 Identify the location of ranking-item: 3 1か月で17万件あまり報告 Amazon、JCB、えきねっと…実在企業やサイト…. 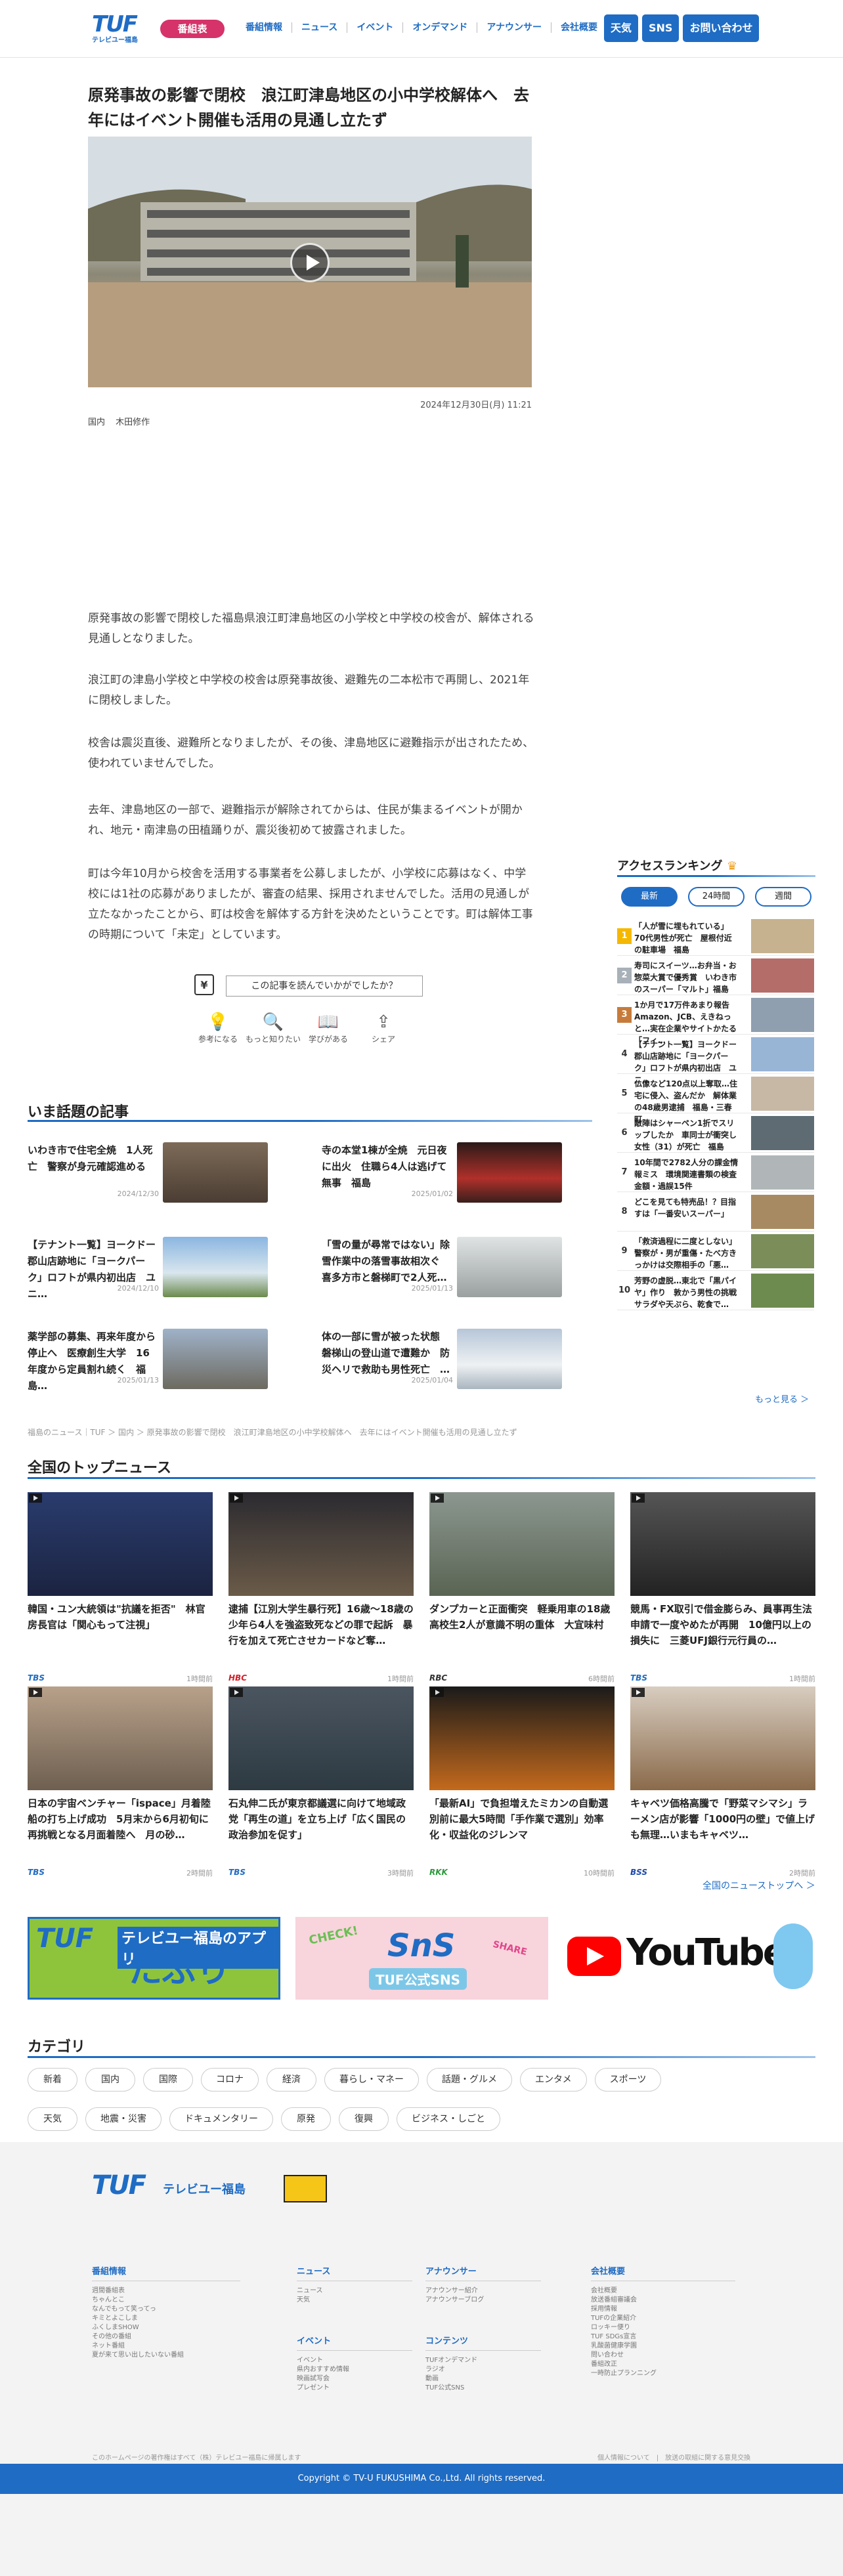
(715, 1020).